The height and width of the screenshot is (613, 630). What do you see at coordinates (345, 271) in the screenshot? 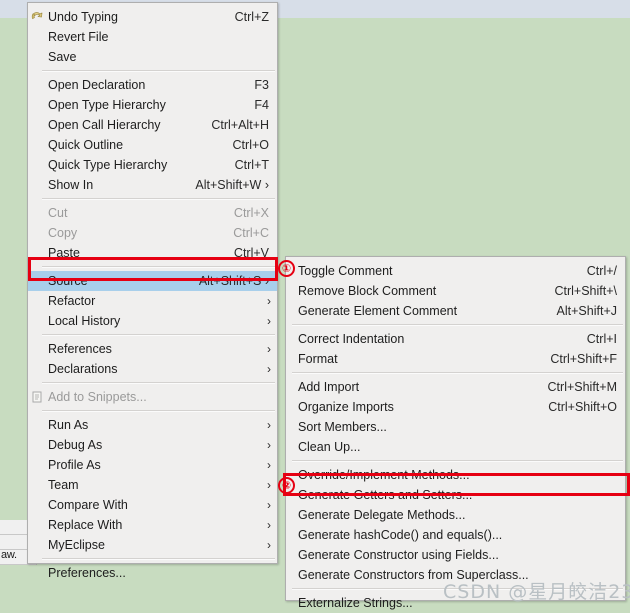
I see `menu-item-label: Toggle Comment` at bounding box center [345, 271].